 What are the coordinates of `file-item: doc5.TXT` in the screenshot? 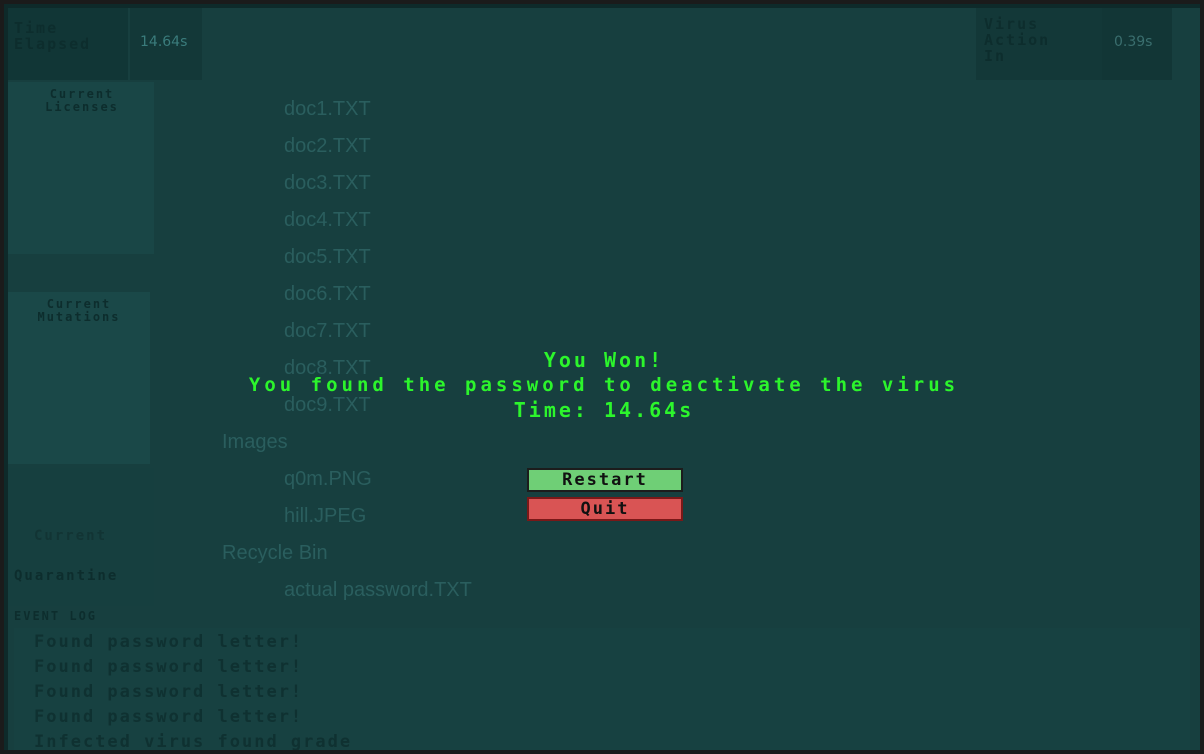 It's located at (327, 257).